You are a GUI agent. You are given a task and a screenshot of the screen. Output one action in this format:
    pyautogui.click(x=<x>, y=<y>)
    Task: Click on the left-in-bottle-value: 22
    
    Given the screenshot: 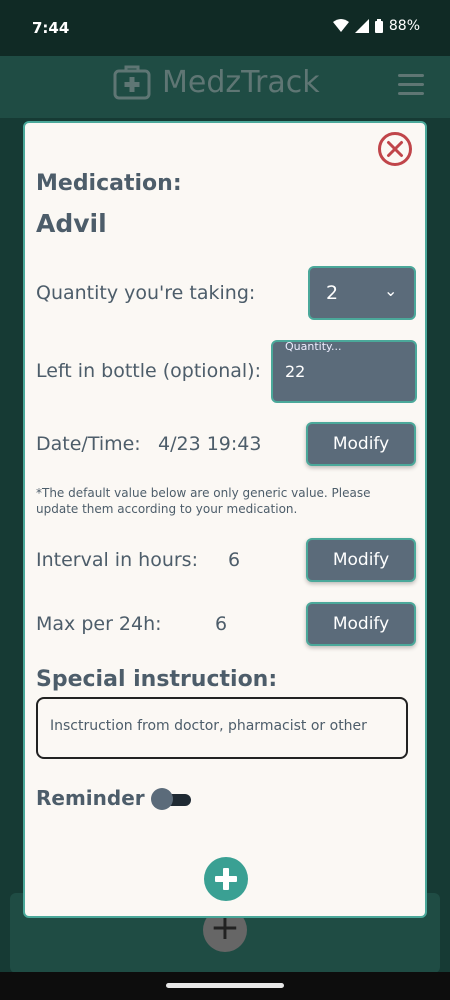 What is the action you would take?
    pyautogui.click(x=295, y=371)
    